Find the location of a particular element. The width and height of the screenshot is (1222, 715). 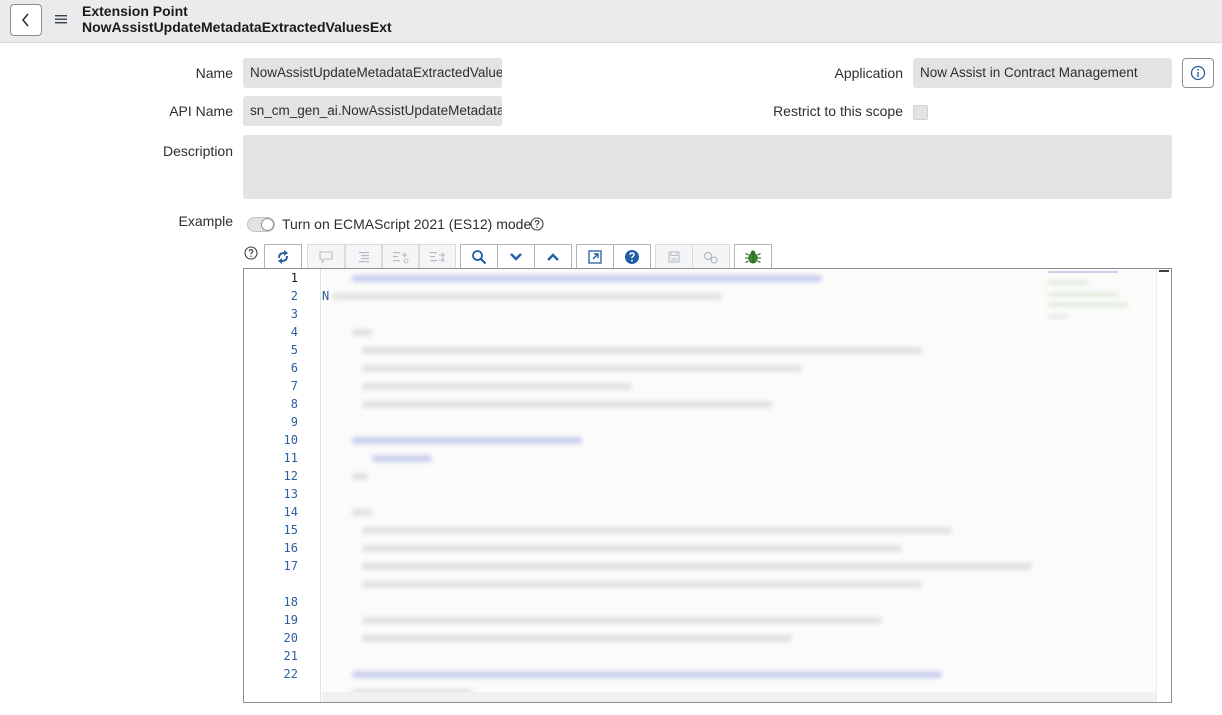

find-next-button is located at coordinates (516, 256).